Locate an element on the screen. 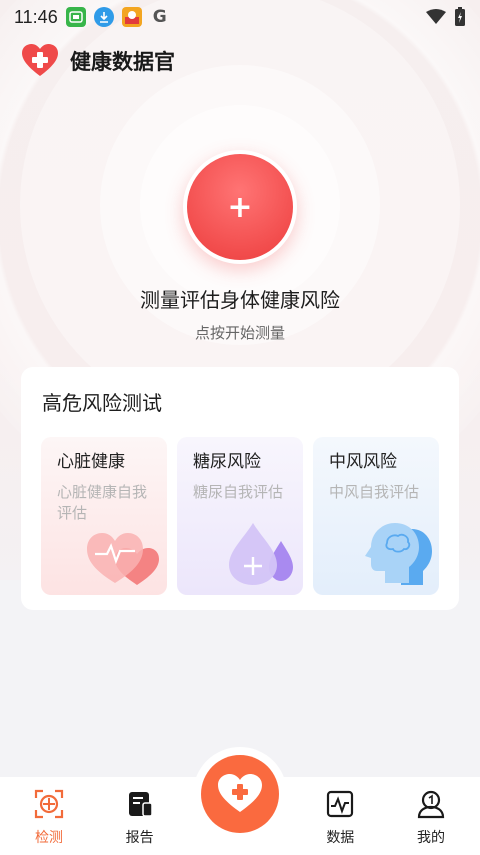 Image resolution: width=480 pixels, height=855 pixels. risk-item-name: 中风风险 is located at coordinates (363, 462).